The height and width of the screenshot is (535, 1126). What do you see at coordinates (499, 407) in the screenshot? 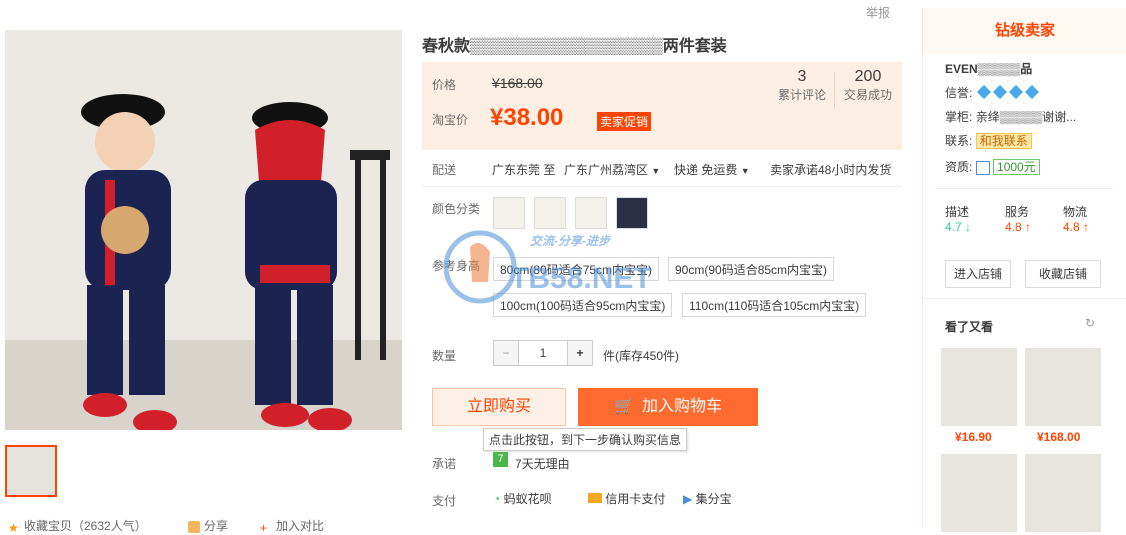
I see `buy-now-button: 立即购买` at bounding box center [499, 407].